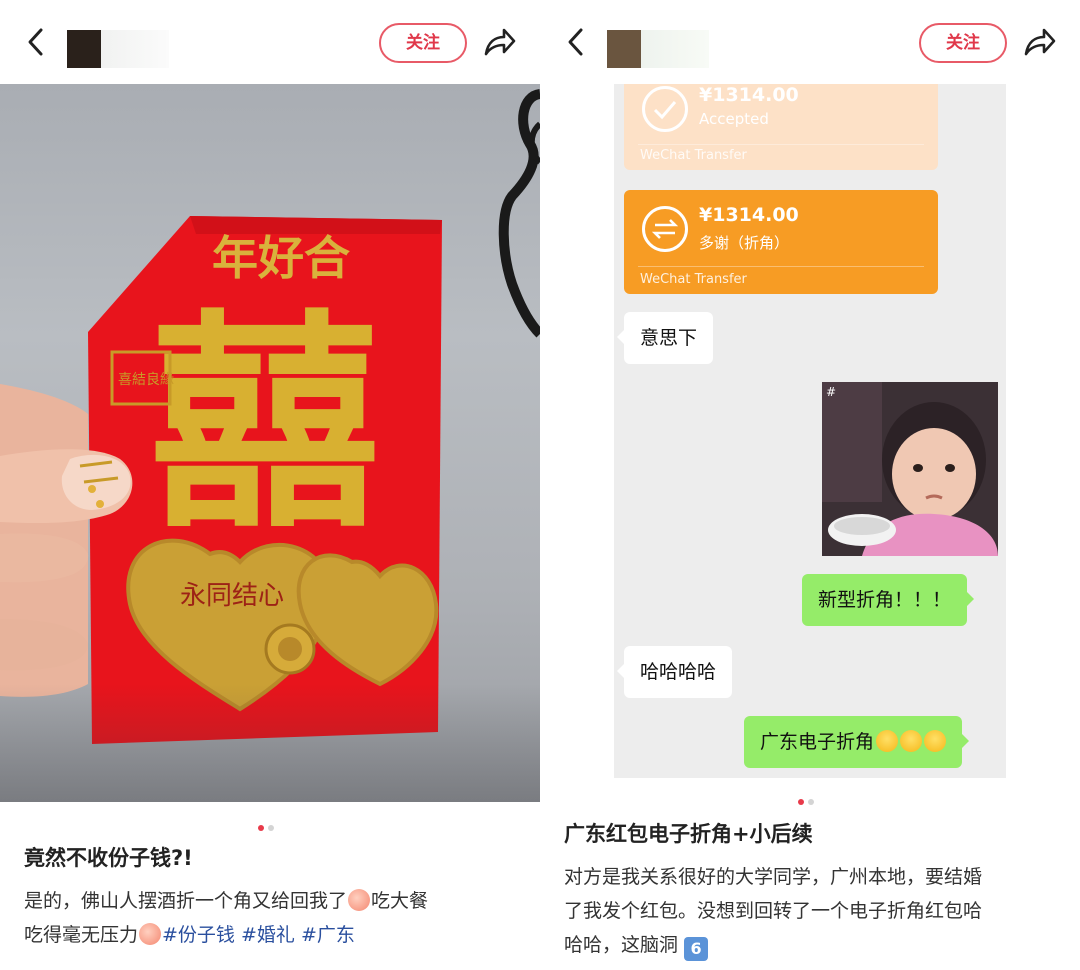 The height and width of the screenshot is (970, 1080). What do you see at coordinates (186, 901) in the screenshot?
I see `desc-text: 是的，佛山人摆酒折一个角又给回我了` at bounding box center [186, 901].